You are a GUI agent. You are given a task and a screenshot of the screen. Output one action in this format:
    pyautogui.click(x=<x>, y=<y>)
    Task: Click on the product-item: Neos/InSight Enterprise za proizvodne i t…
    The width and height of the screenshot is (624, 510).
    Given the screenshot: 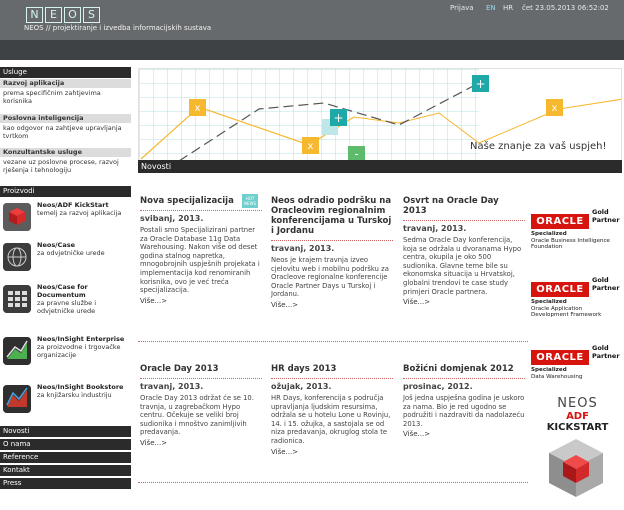 What is the action you would take?
    pyautogui.click(x=67, y=354)
    